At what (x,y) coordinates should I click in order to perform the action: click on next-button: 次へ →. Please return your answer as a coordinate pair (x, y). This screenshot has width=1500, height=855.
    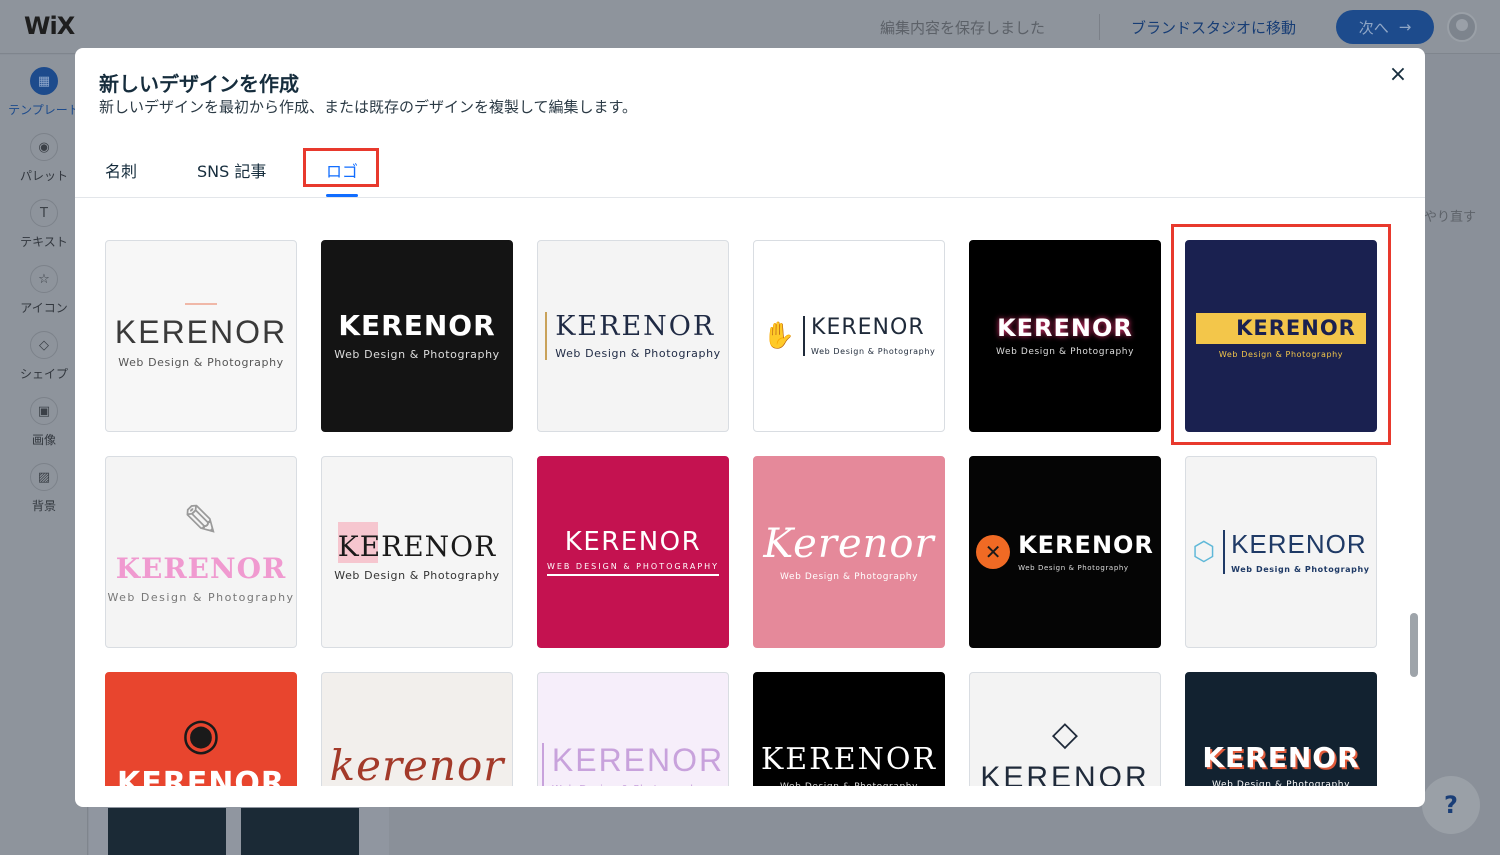
    Looking at the image, I should click on (1385, 27).